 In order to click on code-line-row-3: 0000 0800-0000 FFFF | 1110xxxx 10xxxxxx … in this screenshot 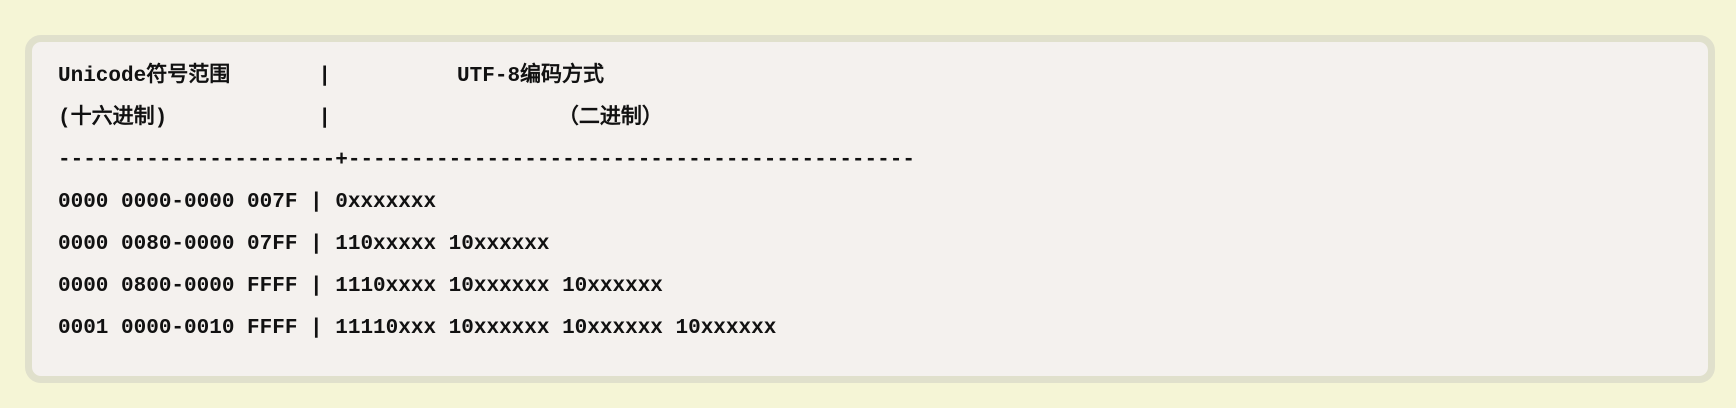, I will do `click(360, 286)`.